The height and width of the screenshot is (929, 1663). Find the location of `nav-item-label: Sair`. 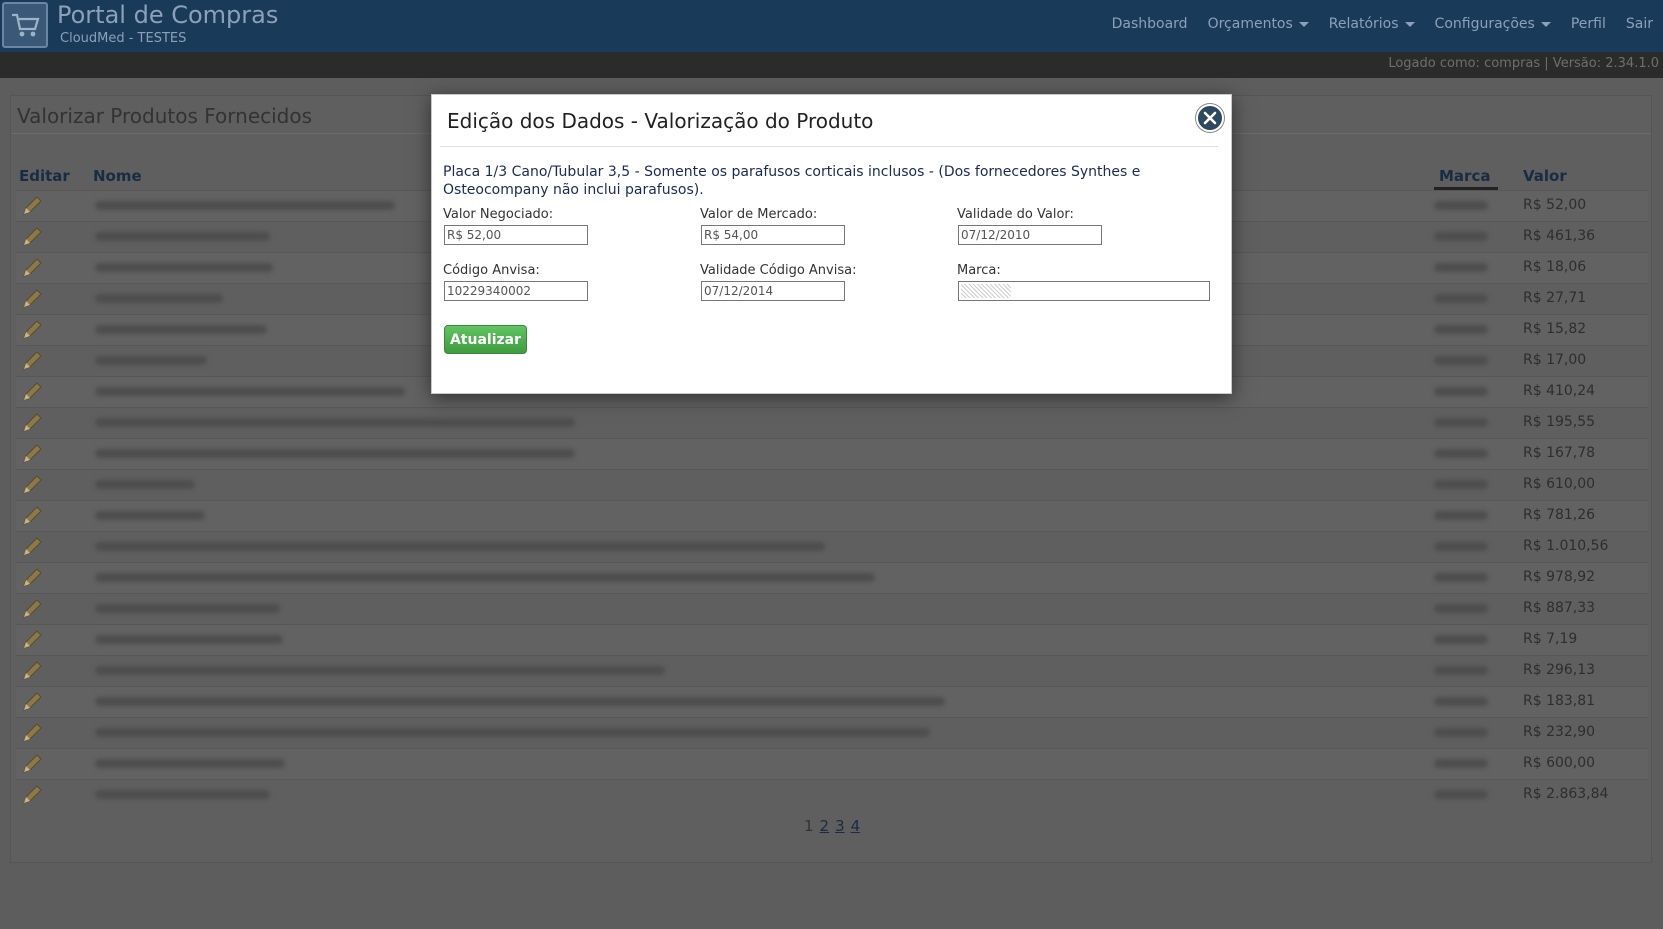

nav-item-label: Sair is located at coordinates (1639, 24).